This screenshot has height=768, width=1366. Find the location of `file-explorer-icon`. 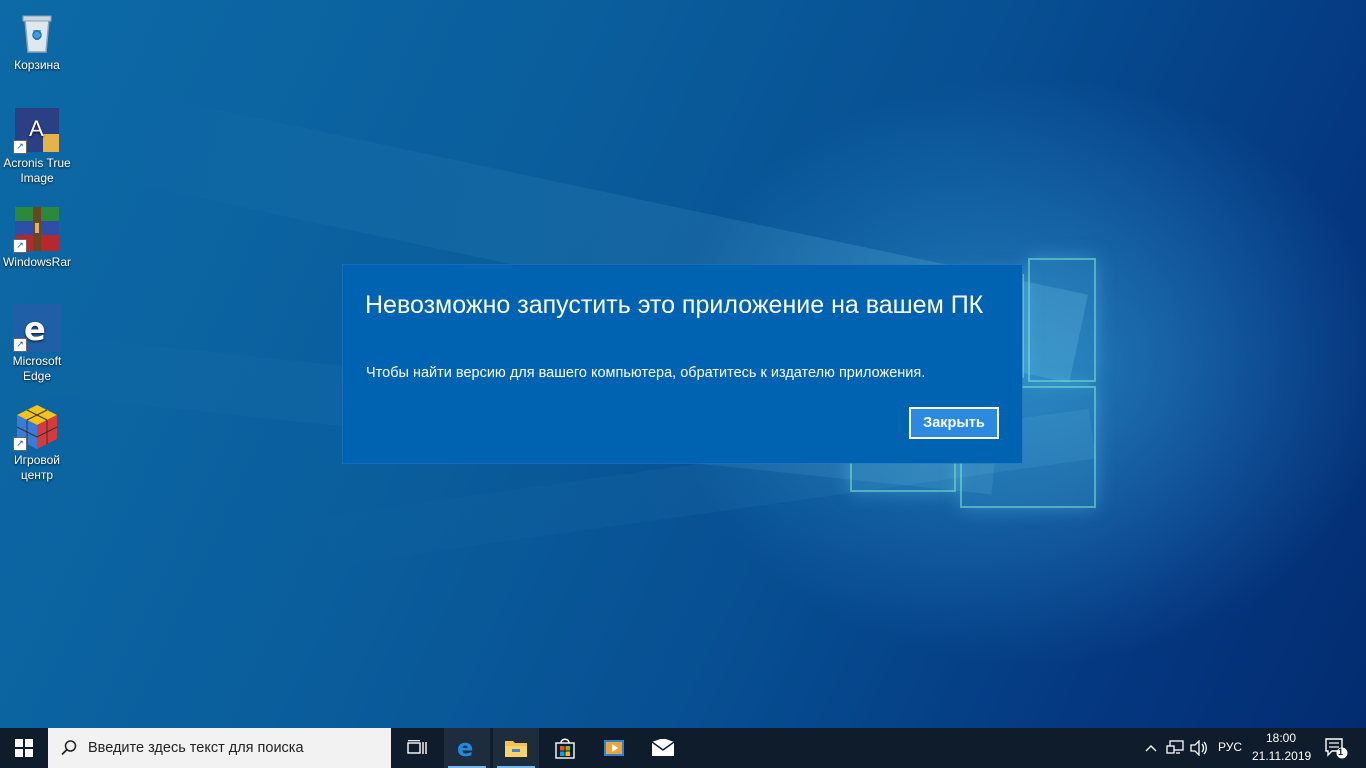

file-explorer-icon is located at coordinates (516, 749).